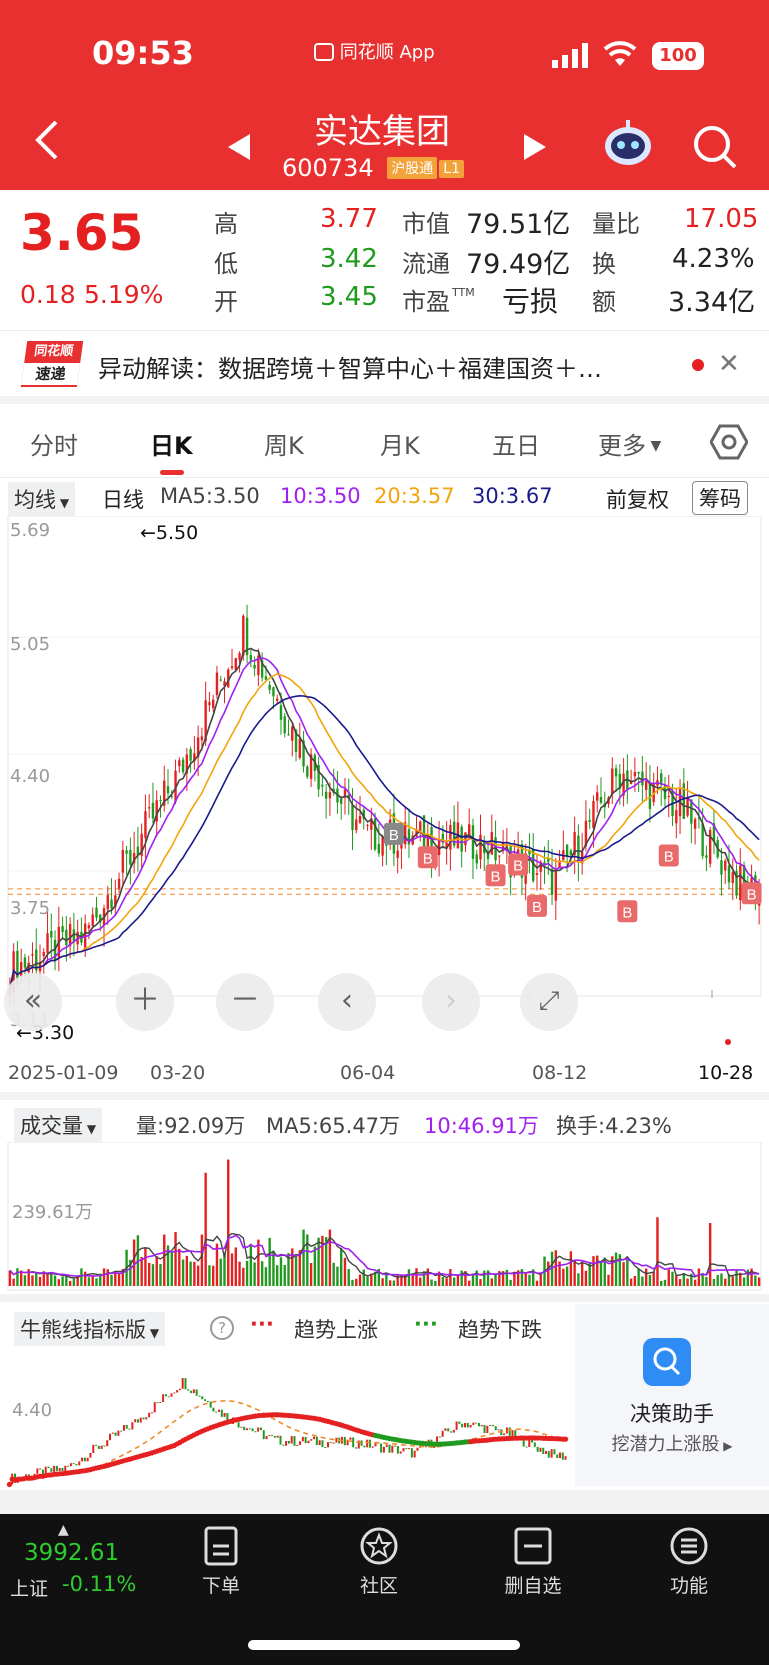  I want to click on scroll-left-button: ‹, so click(347, 1002).